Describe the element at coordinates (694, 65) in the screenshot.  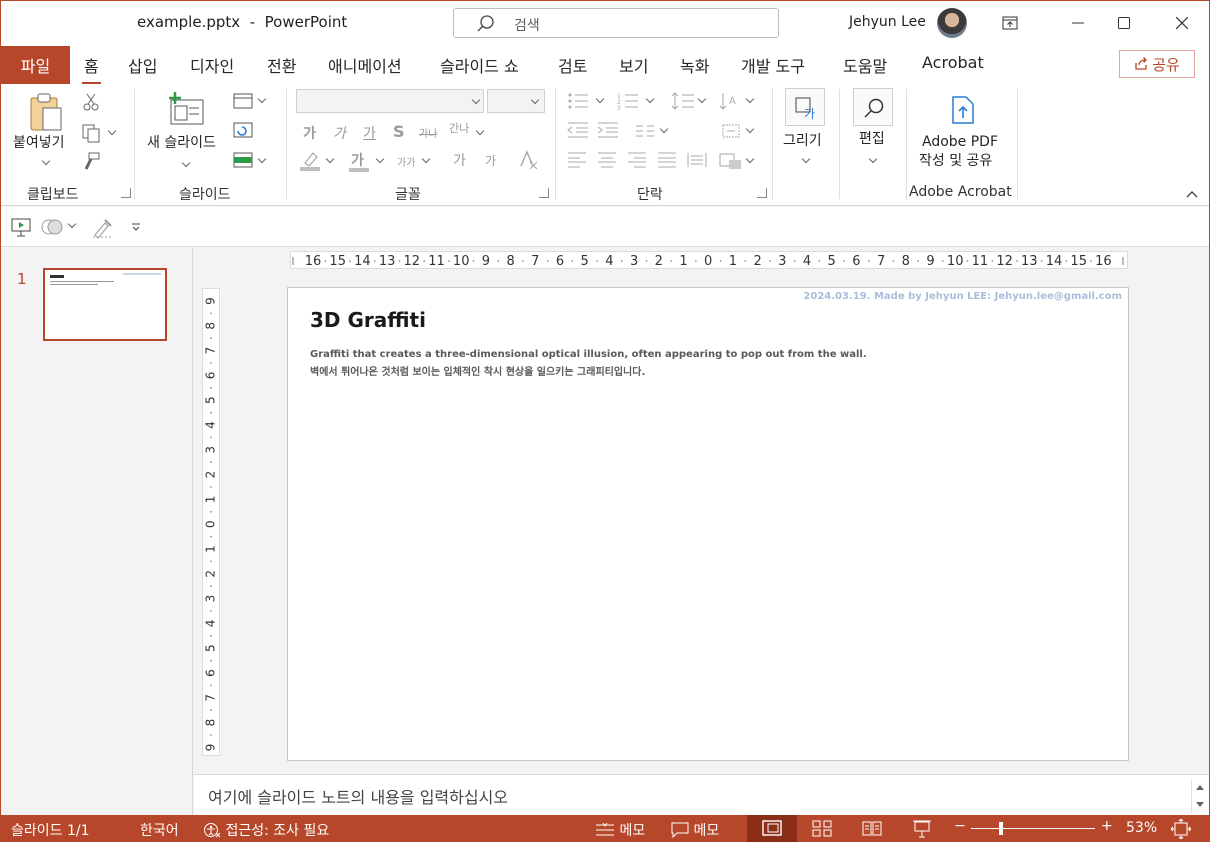
I see `tab-record: 녹화` at that location.